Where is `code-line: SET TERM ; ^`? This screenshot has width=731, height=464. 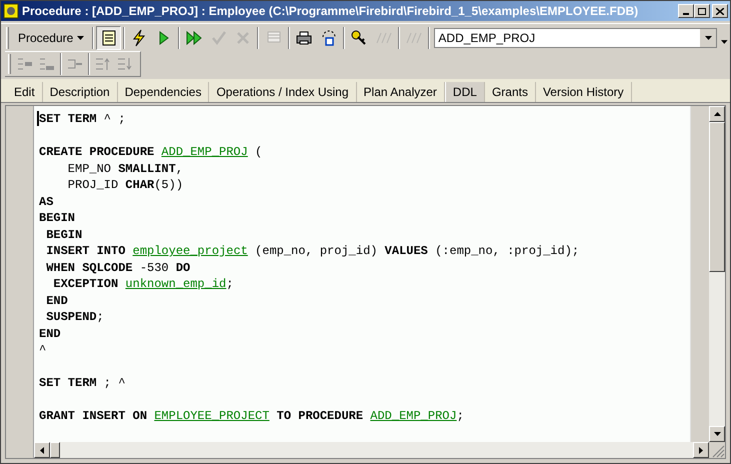
code-line: SET TERM ; ^ is located at coordinates (82, 383).